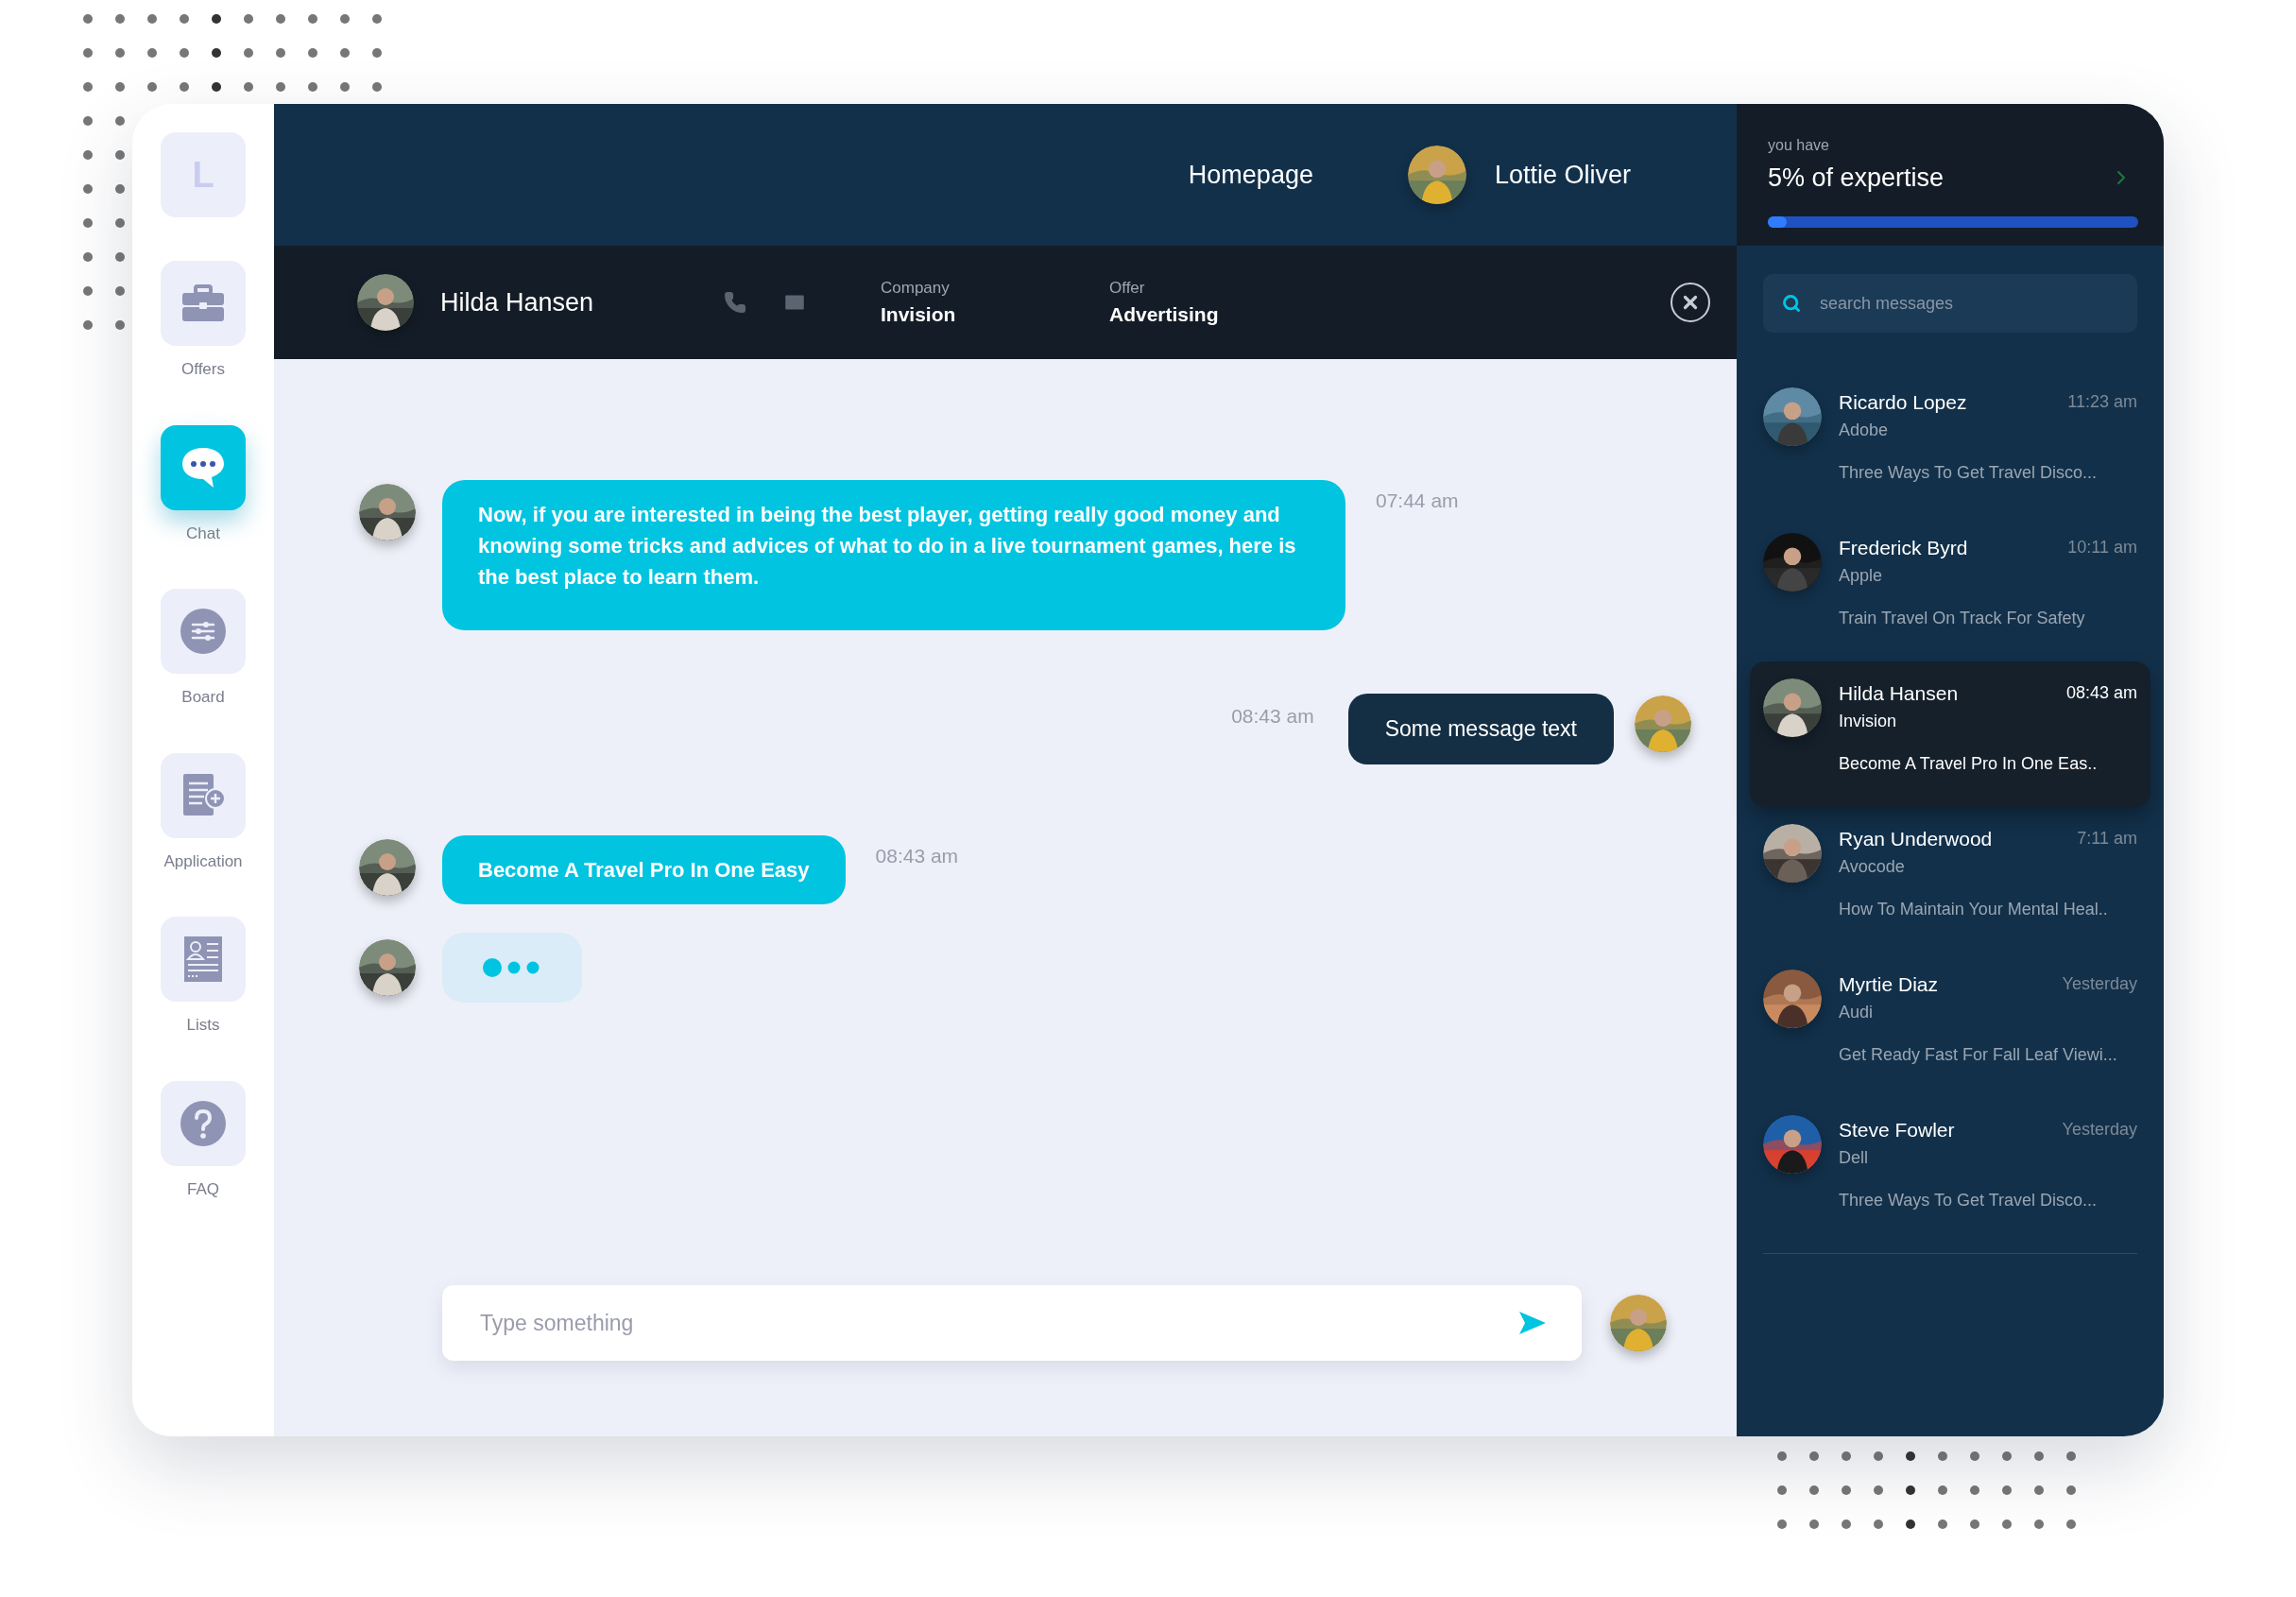 The width and height of the screenshot is (2296, 1597). Describe the element at coordinates (1950, 588) in the screenshot. I see `conversation-item: Frederick Byrd 10:11 am Apple Train Travel On Track For Safety` at that location.